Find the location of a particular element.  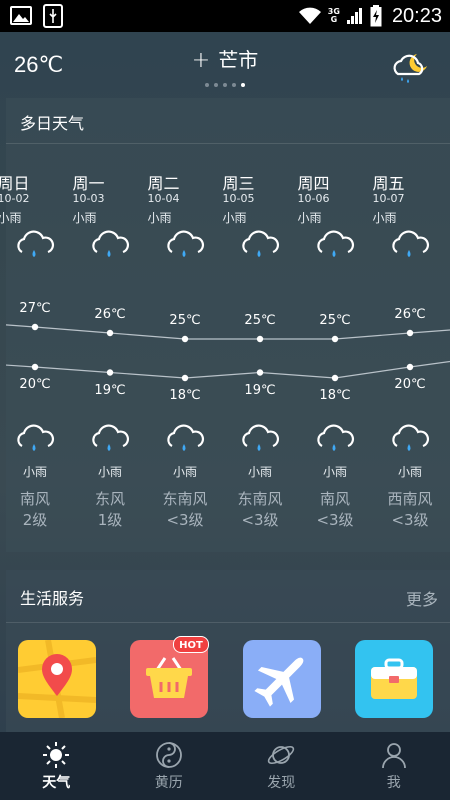

map-service-button is located at coordinates (57, 679).